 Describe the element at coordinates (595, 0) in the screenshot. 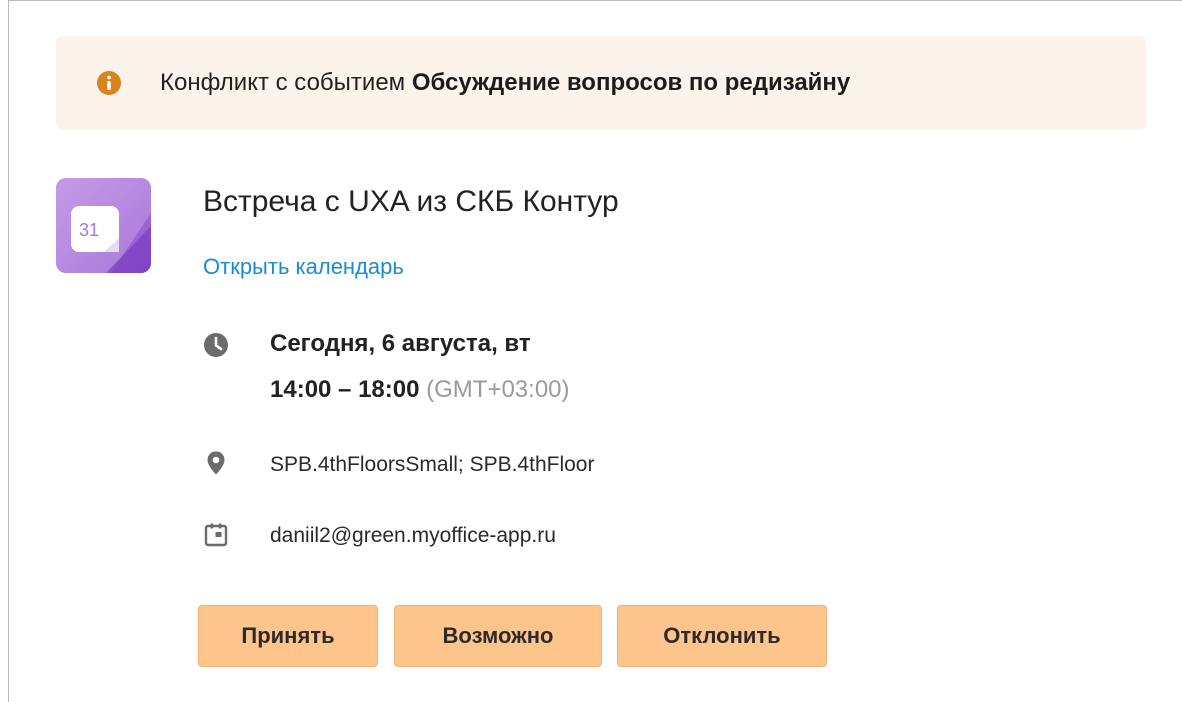

I see `panel-border-top` at that location.